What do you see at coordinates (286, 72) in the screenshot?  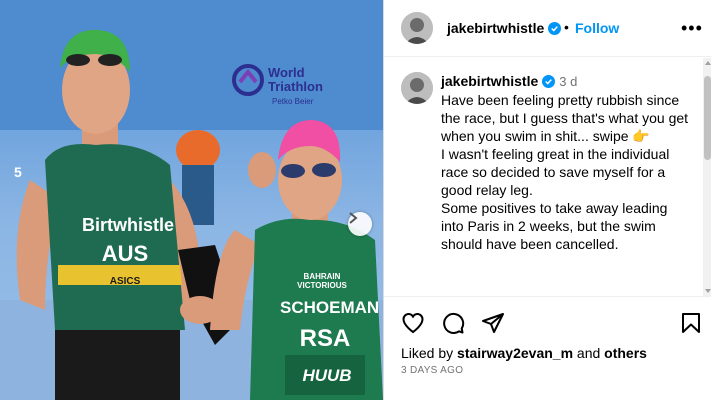 I see `logo-text-world: World` at bounding box center [286, 72].